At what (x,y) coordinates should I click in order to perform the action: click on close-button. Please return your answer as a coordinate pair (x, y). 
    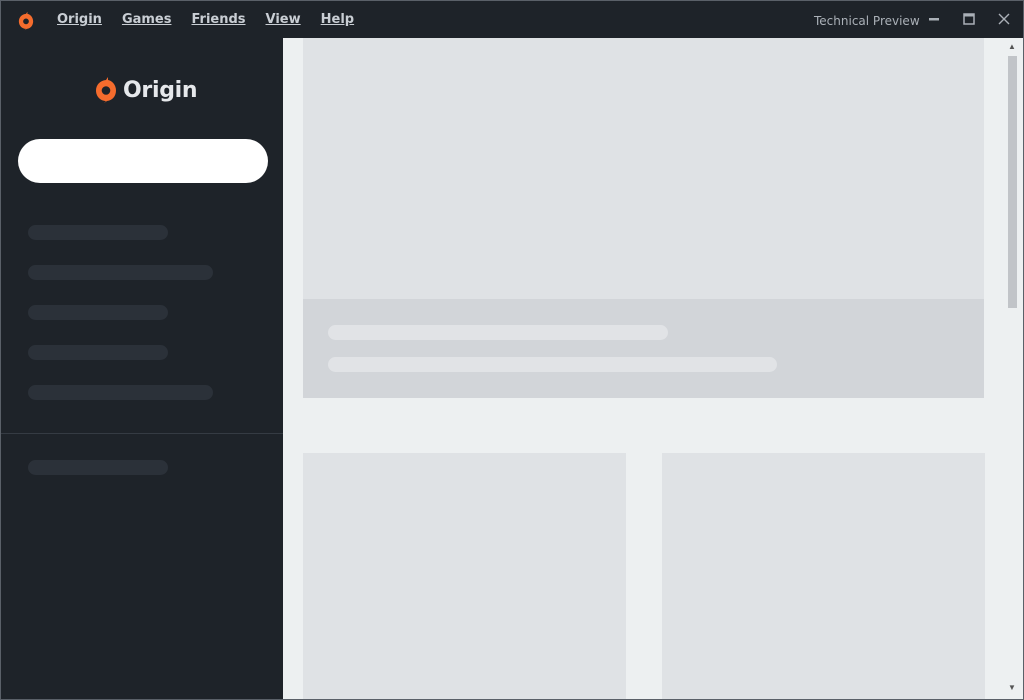
    Looking at the image, I should click on (1004, 19).